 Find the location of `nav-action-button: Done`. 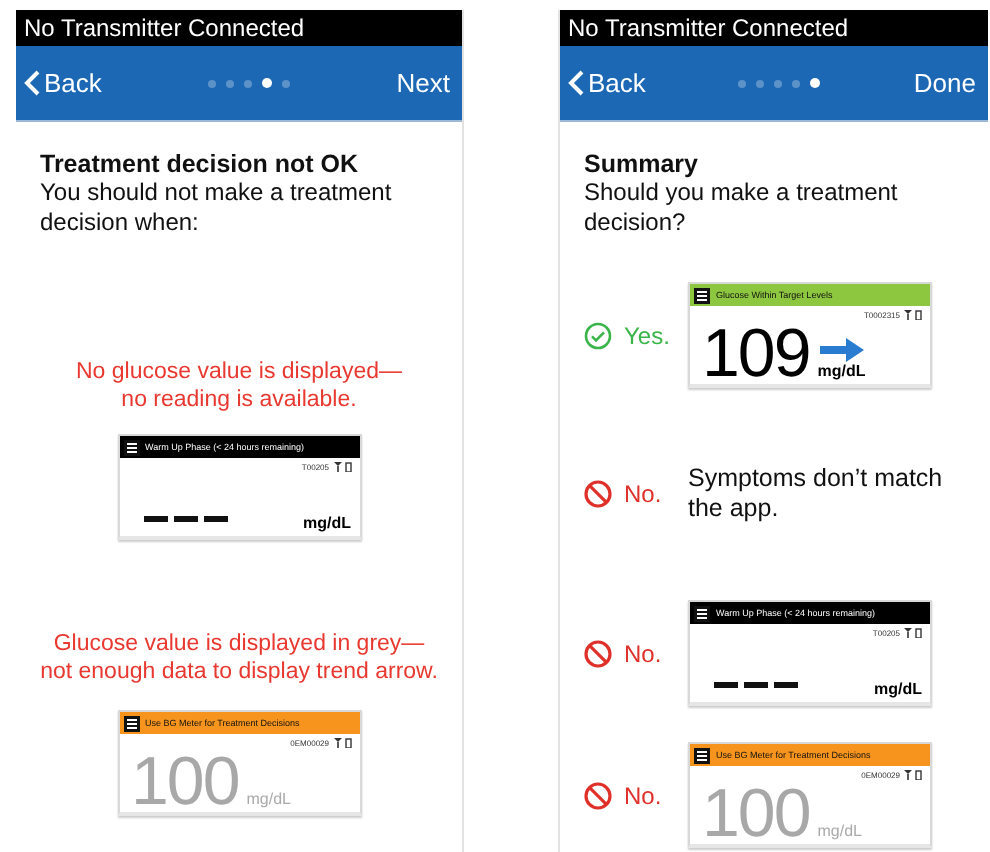

nav-action-button: Done is located at coordinates (944, 83).